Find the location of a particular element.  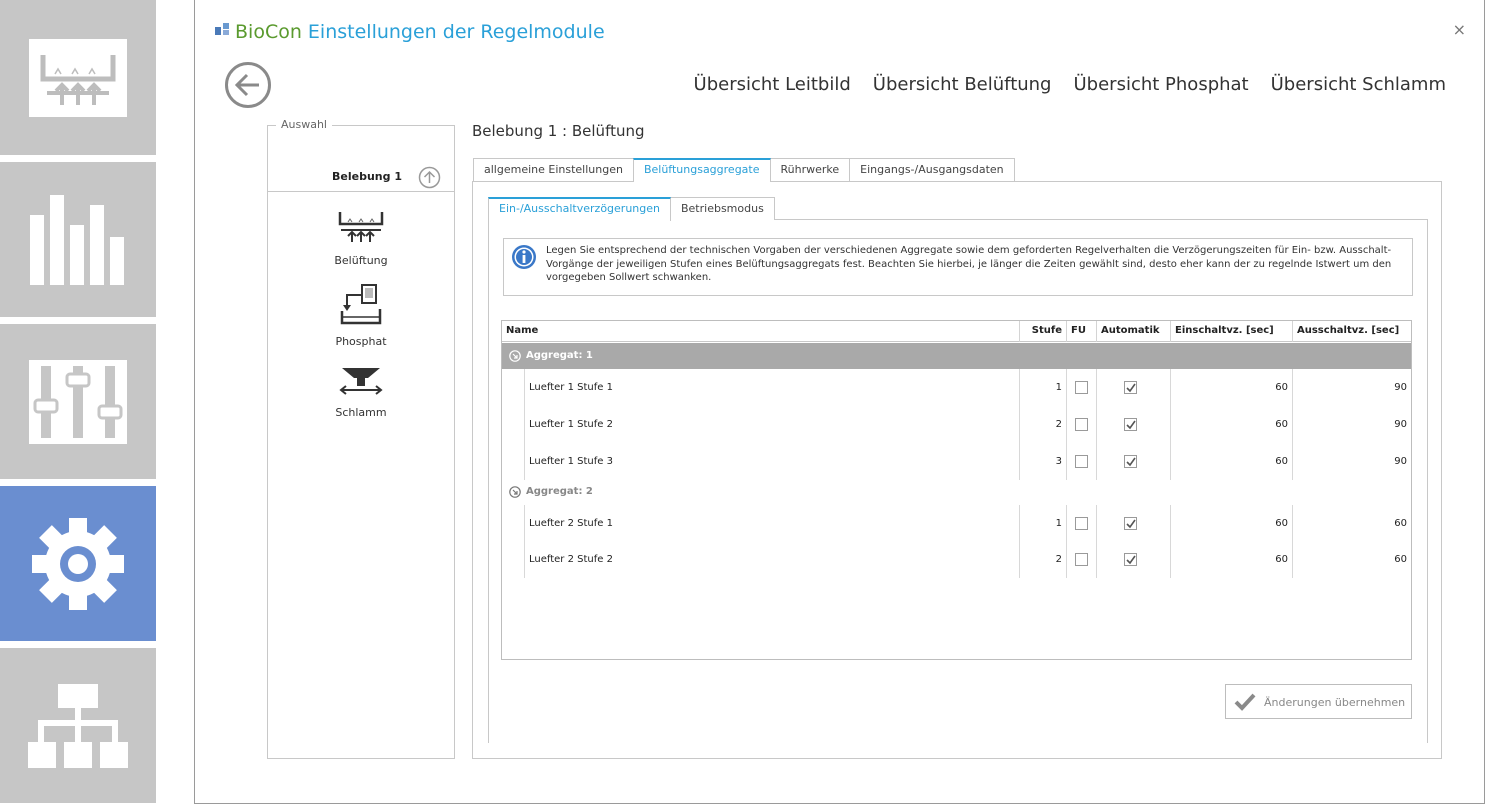

column-header-ausschaltvz: Ausschaltvz. [sec] is located at coordinates (1352, 331).